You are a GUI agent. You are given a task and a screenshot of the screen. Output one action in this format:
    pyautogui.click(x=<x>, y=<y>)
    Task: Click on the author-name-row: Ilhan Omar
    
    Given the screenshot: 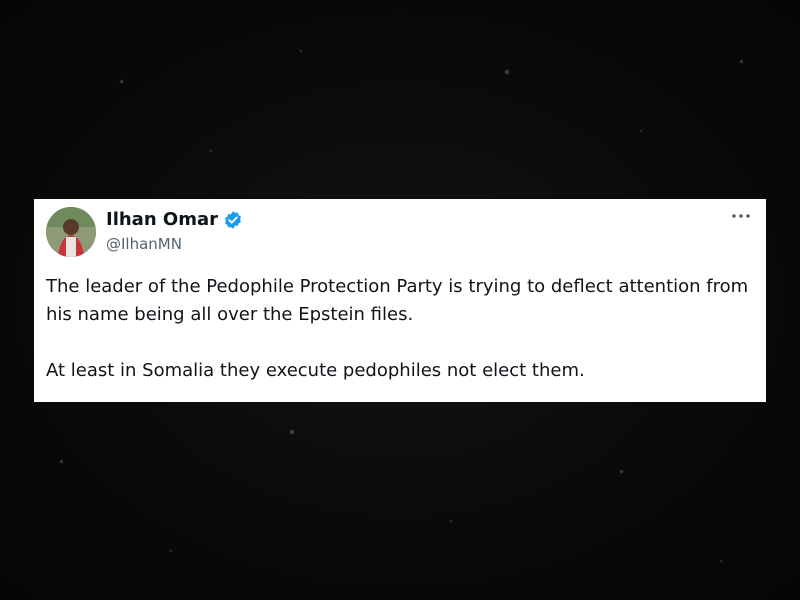 What is the action you would take?
    pyautogui.click(x=174, y=220)
    